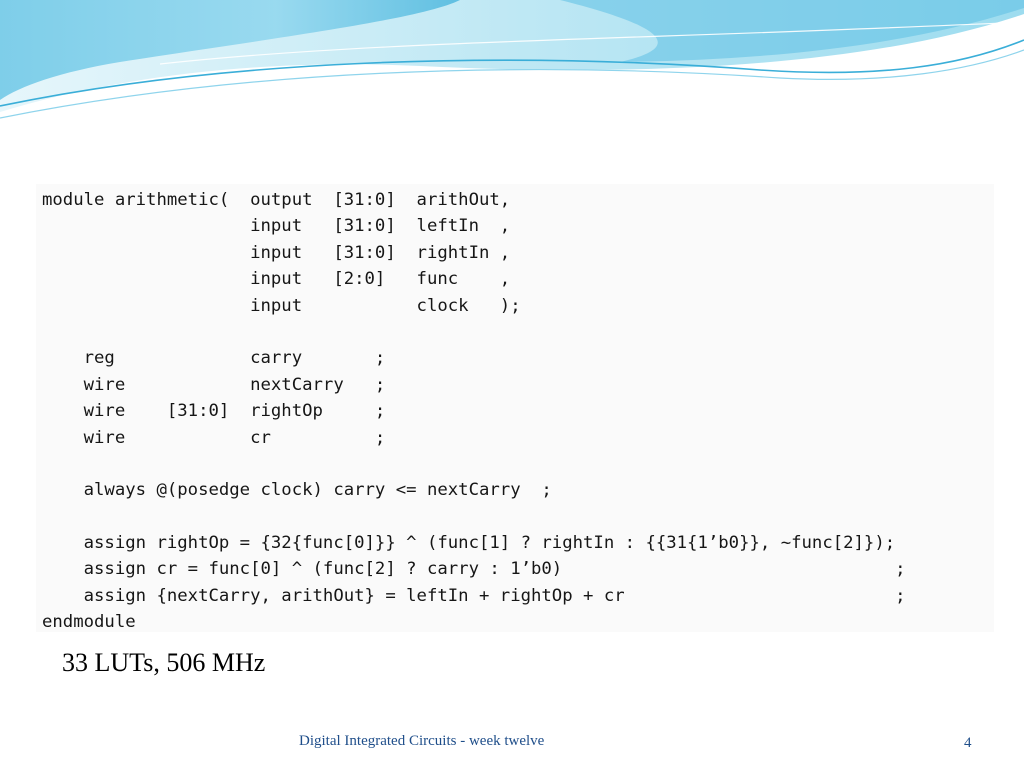  Describe the element at coordinates (164, 662) in the screenshot. I see `result-summary: 33 LUTs, 506 MHz` at that location.